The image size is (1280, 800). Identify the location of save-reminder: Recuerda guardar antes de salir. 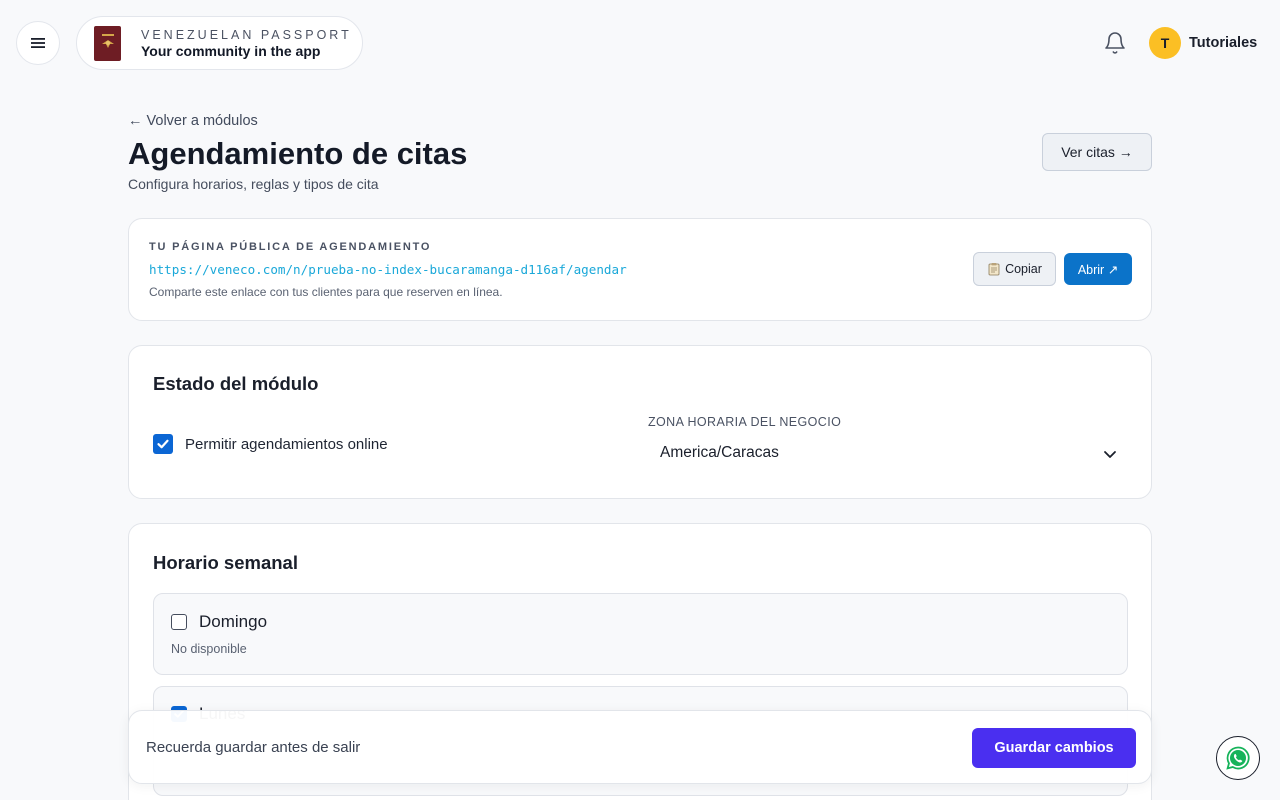
(253, 747).